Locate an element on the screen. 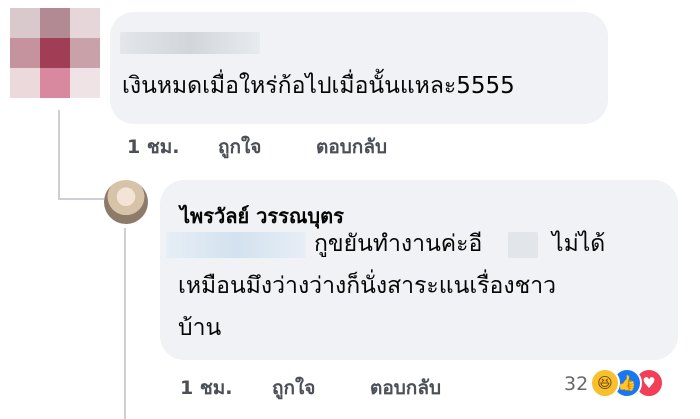 This screenshot has width=700, height=419. mention-redacted is located at coordinates (236, 245).